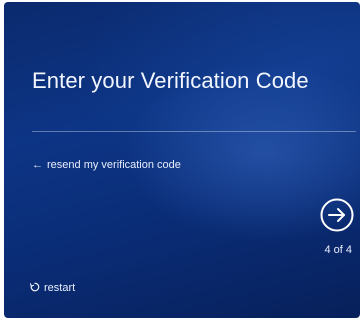 Image resolution: width=364 pixels, height=322 pixels. What do you see at coordinates (37, 165) in the screenshot?
I see `arrow-left-icon: ←` at bounding box center [37, 165].